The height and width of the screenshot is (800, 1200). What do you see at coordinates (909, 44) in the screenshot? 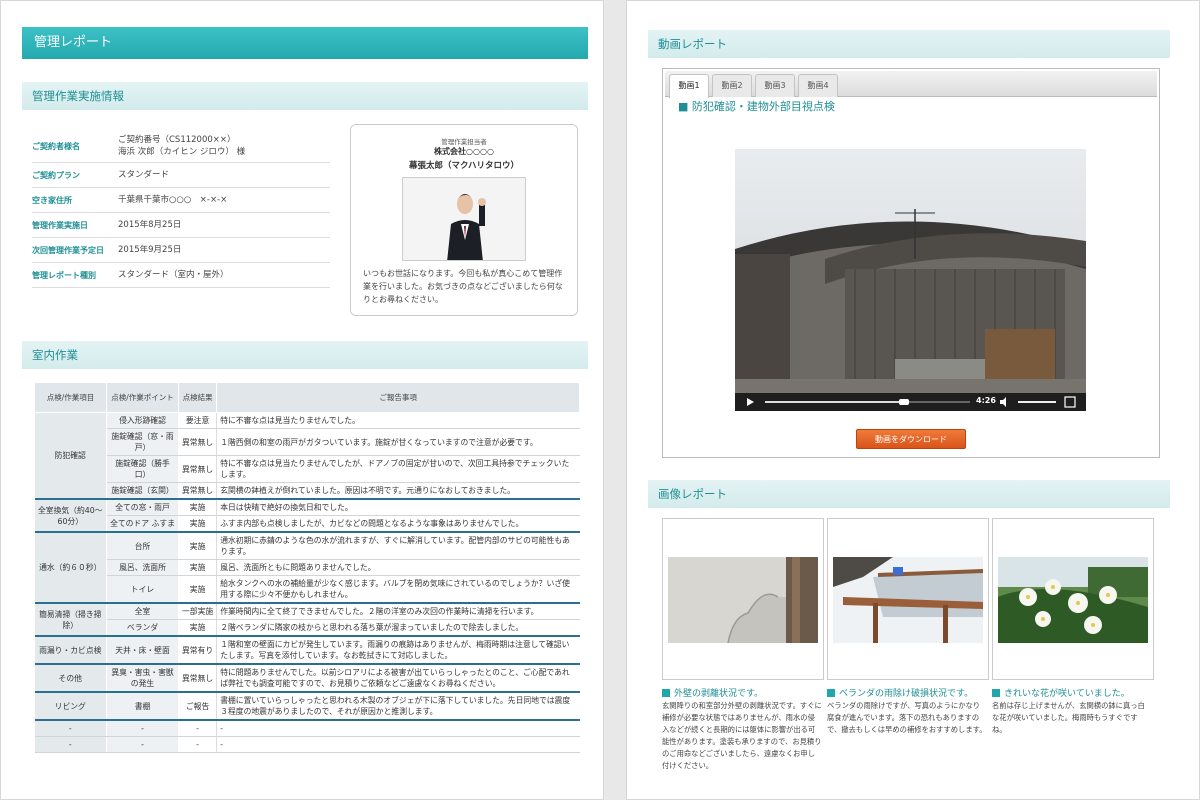
I see `section-header-video: 動画レポート` at bounding box center [909, 44].